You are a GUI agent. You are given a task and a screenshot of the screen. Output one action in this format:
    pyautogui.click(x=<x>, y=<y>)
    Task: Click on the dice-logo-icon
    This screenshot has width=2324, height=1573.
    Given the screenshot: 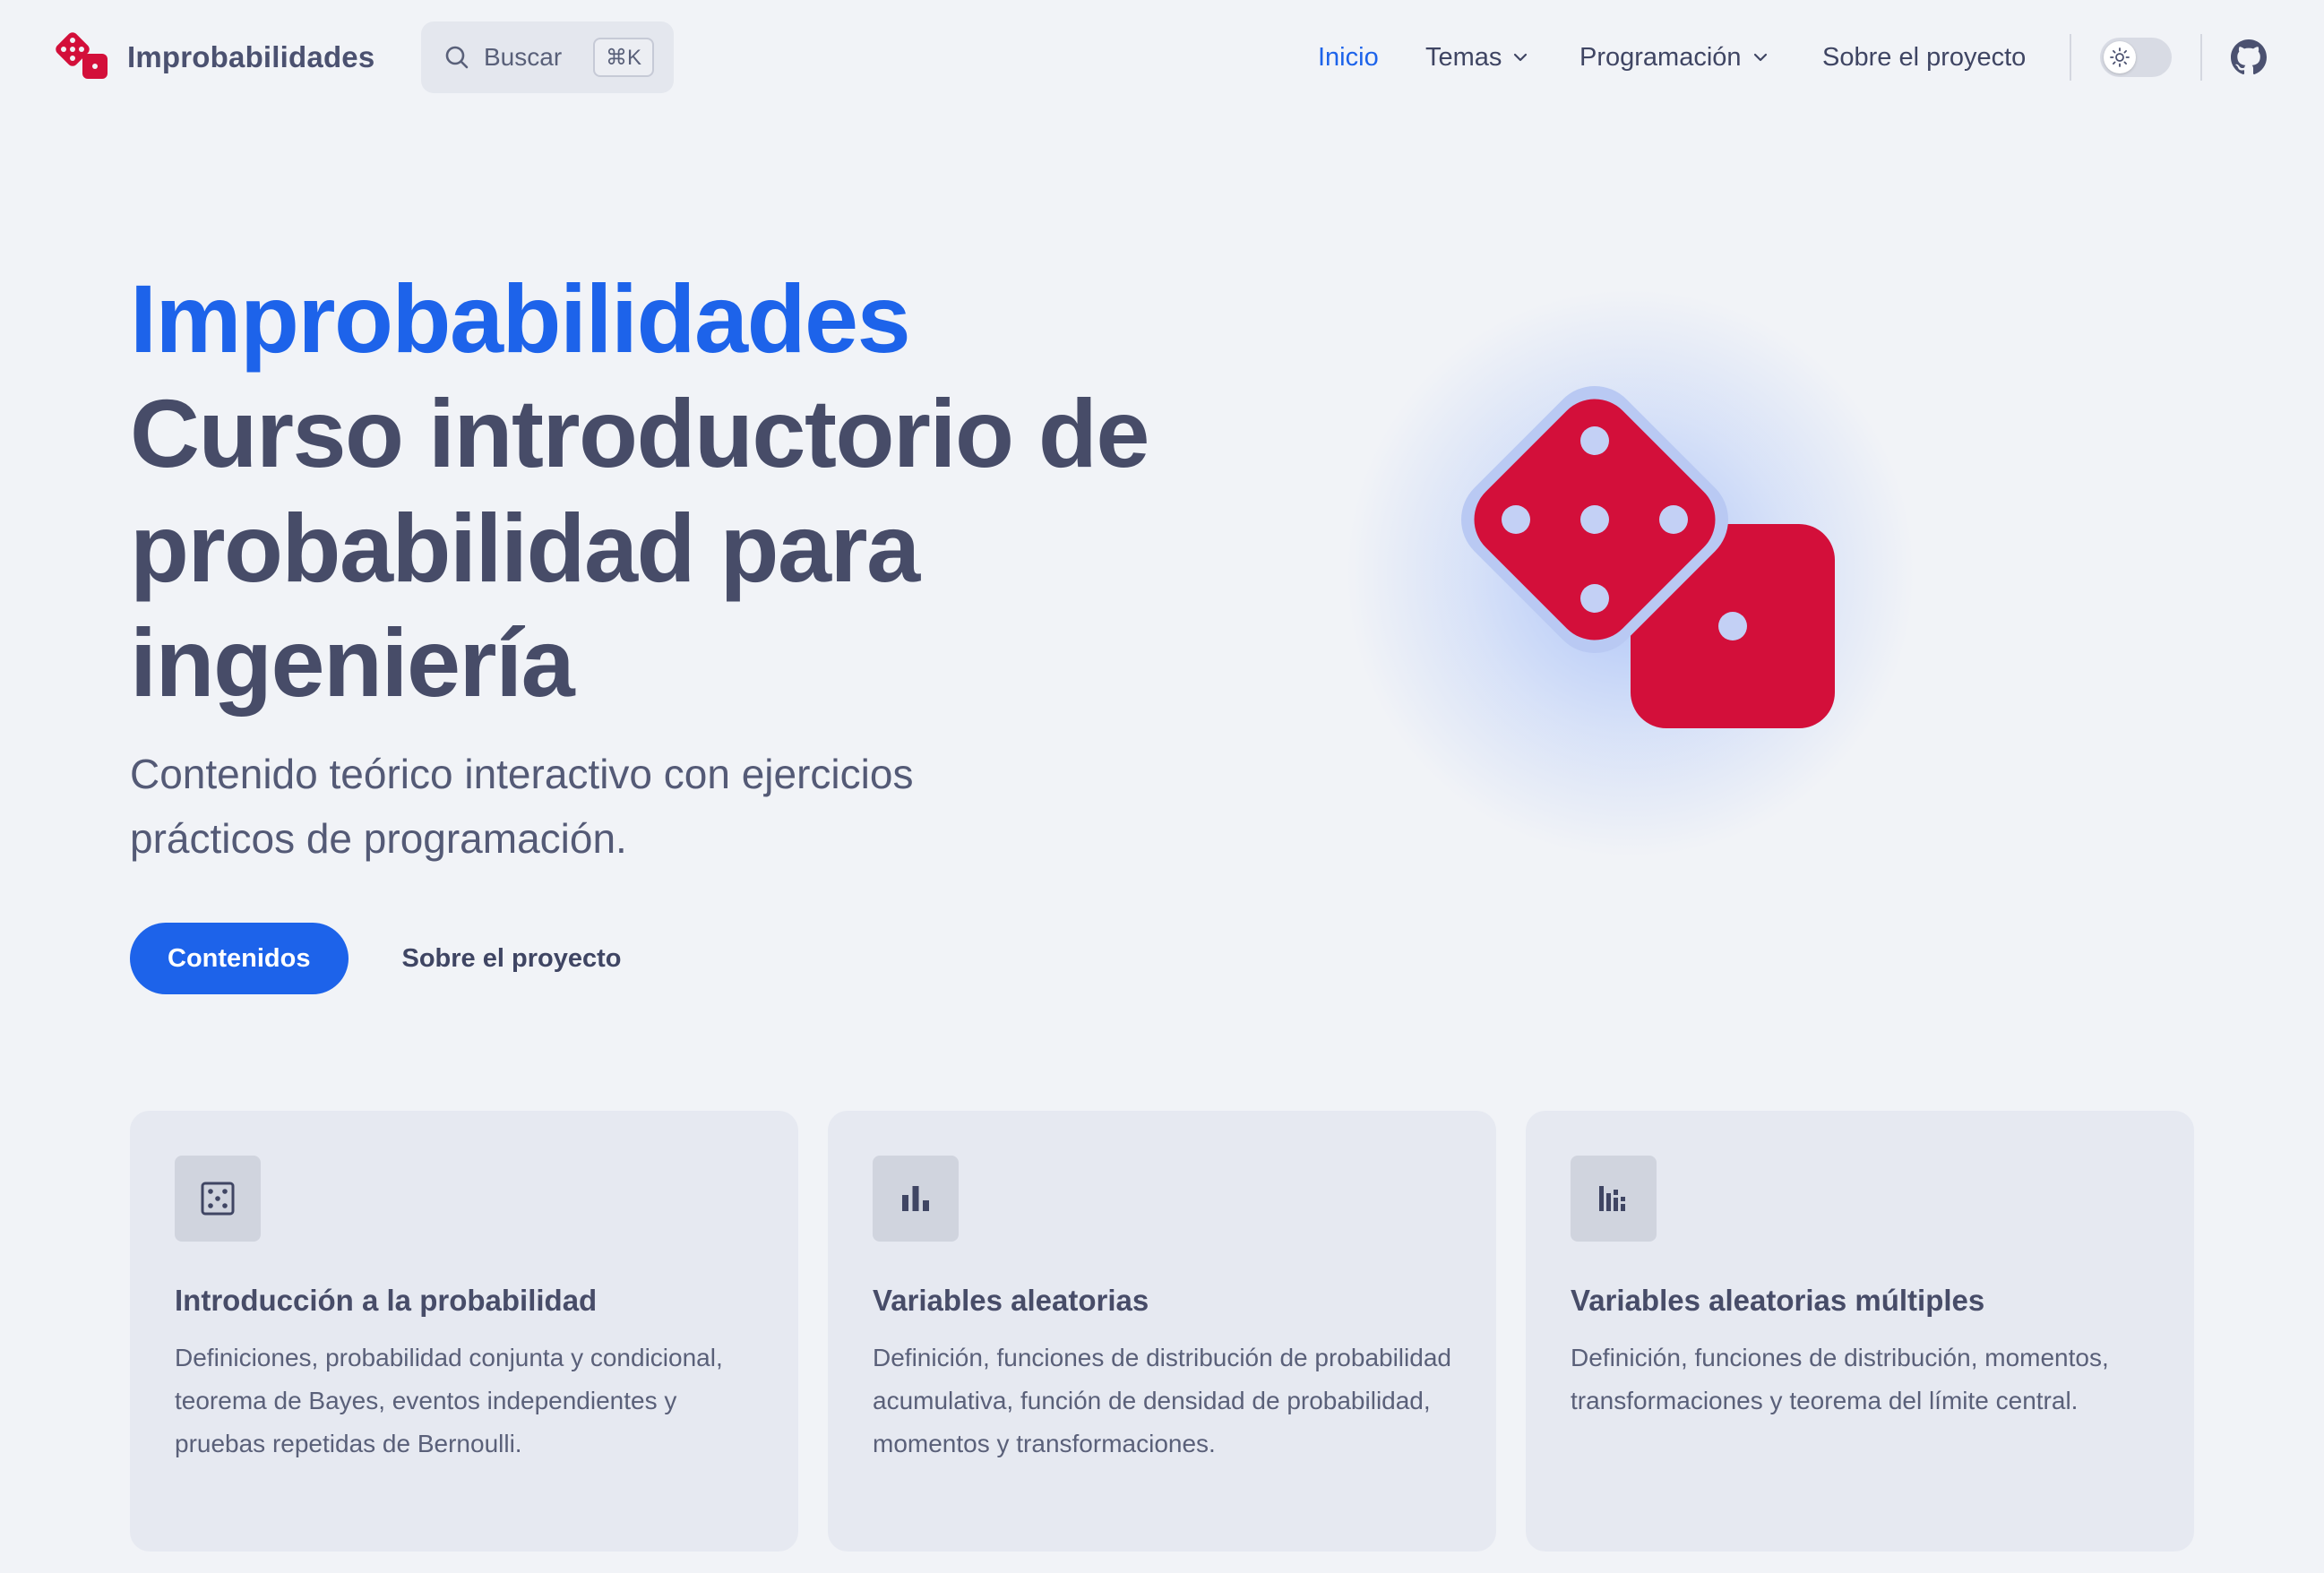 What is the action you would take?
    pyautogui.click(x=82, y=56)
    